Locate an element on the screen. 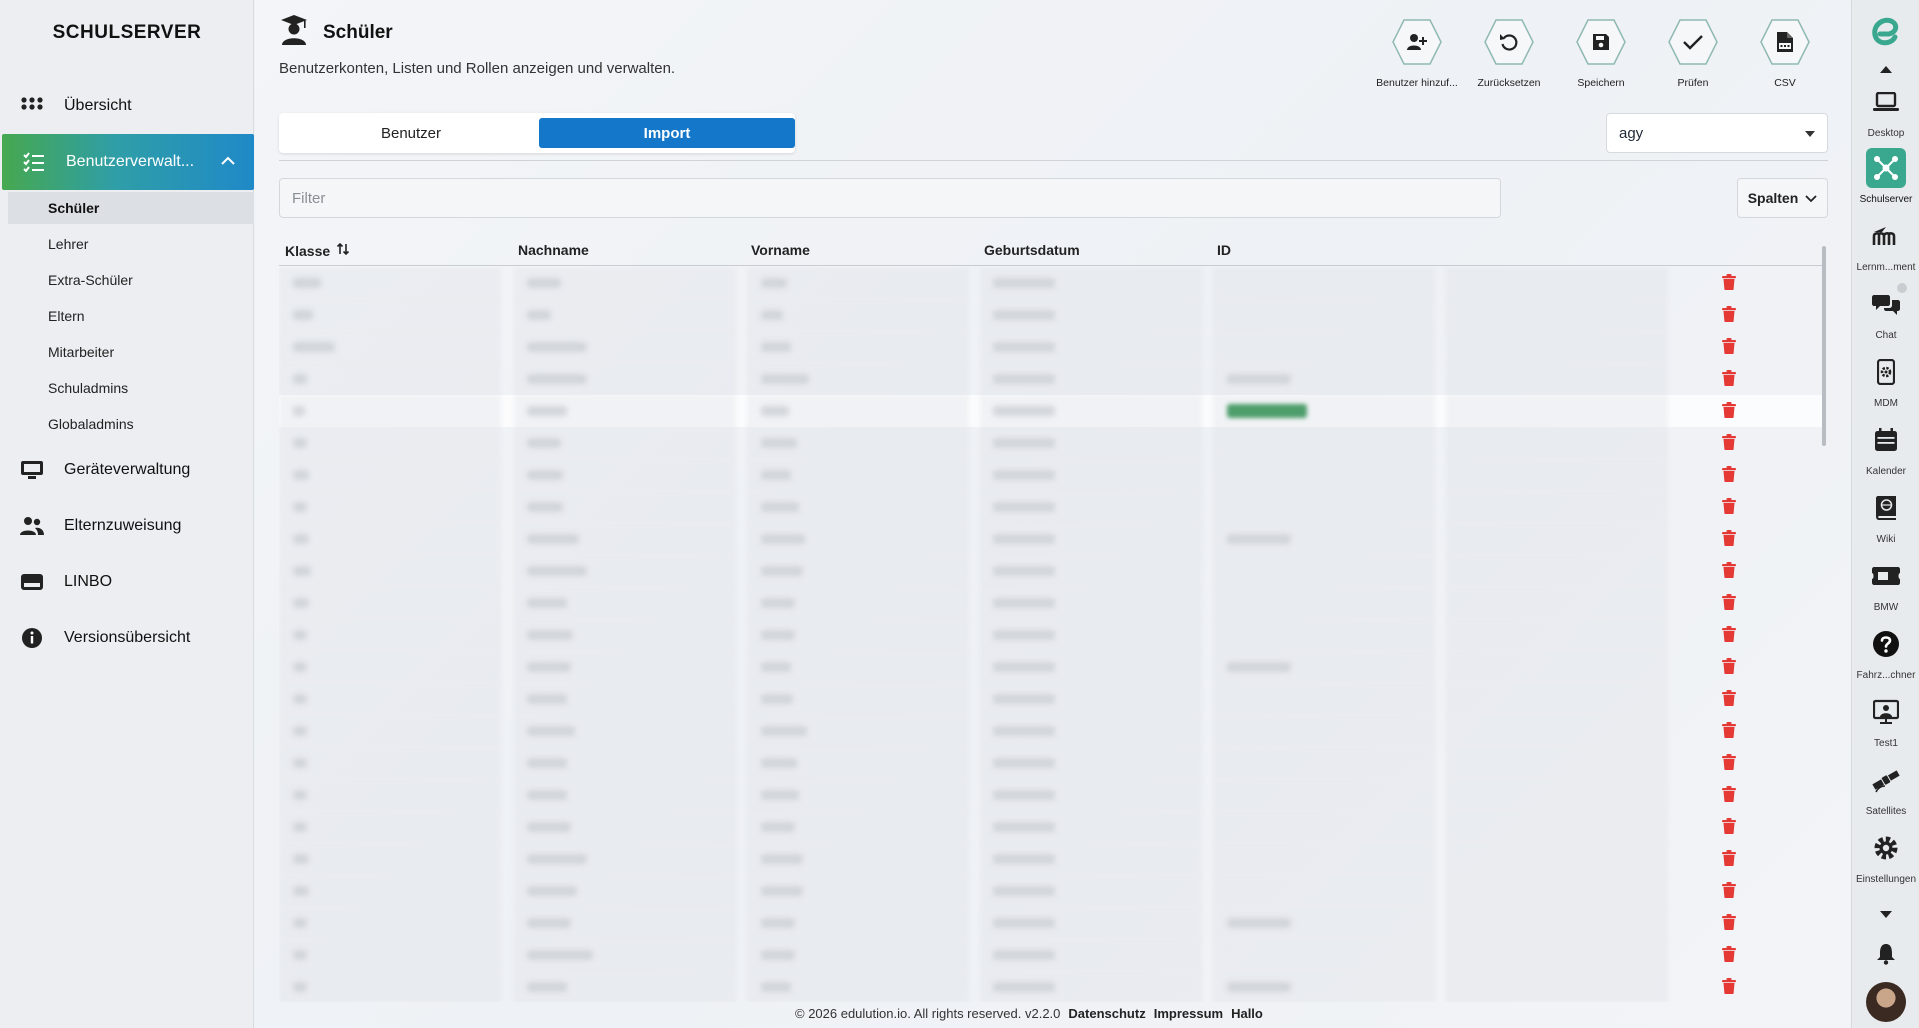 The height and width of the screenshot is (1028, 1919). nav-item-linbo: LINBO is located at coordinates (127, 582).